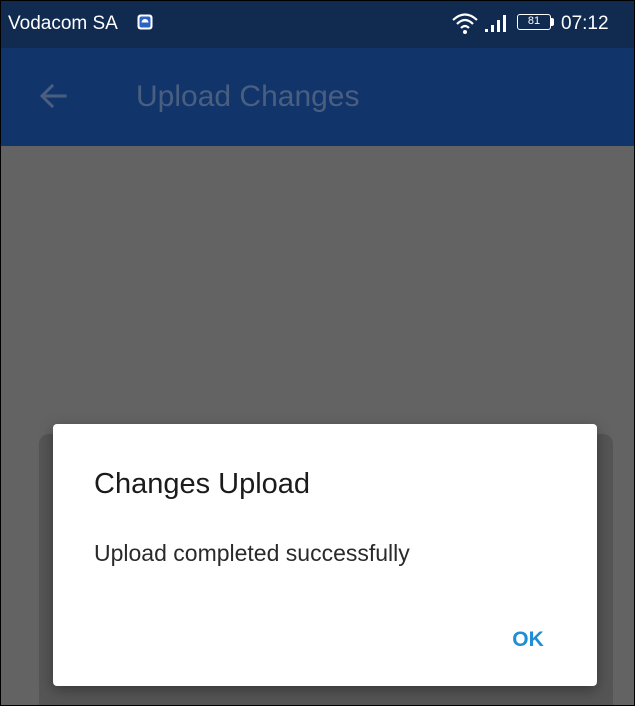 This screenshot has width=635, height=706. I want to click on wifi-icon, so click(465, 23).